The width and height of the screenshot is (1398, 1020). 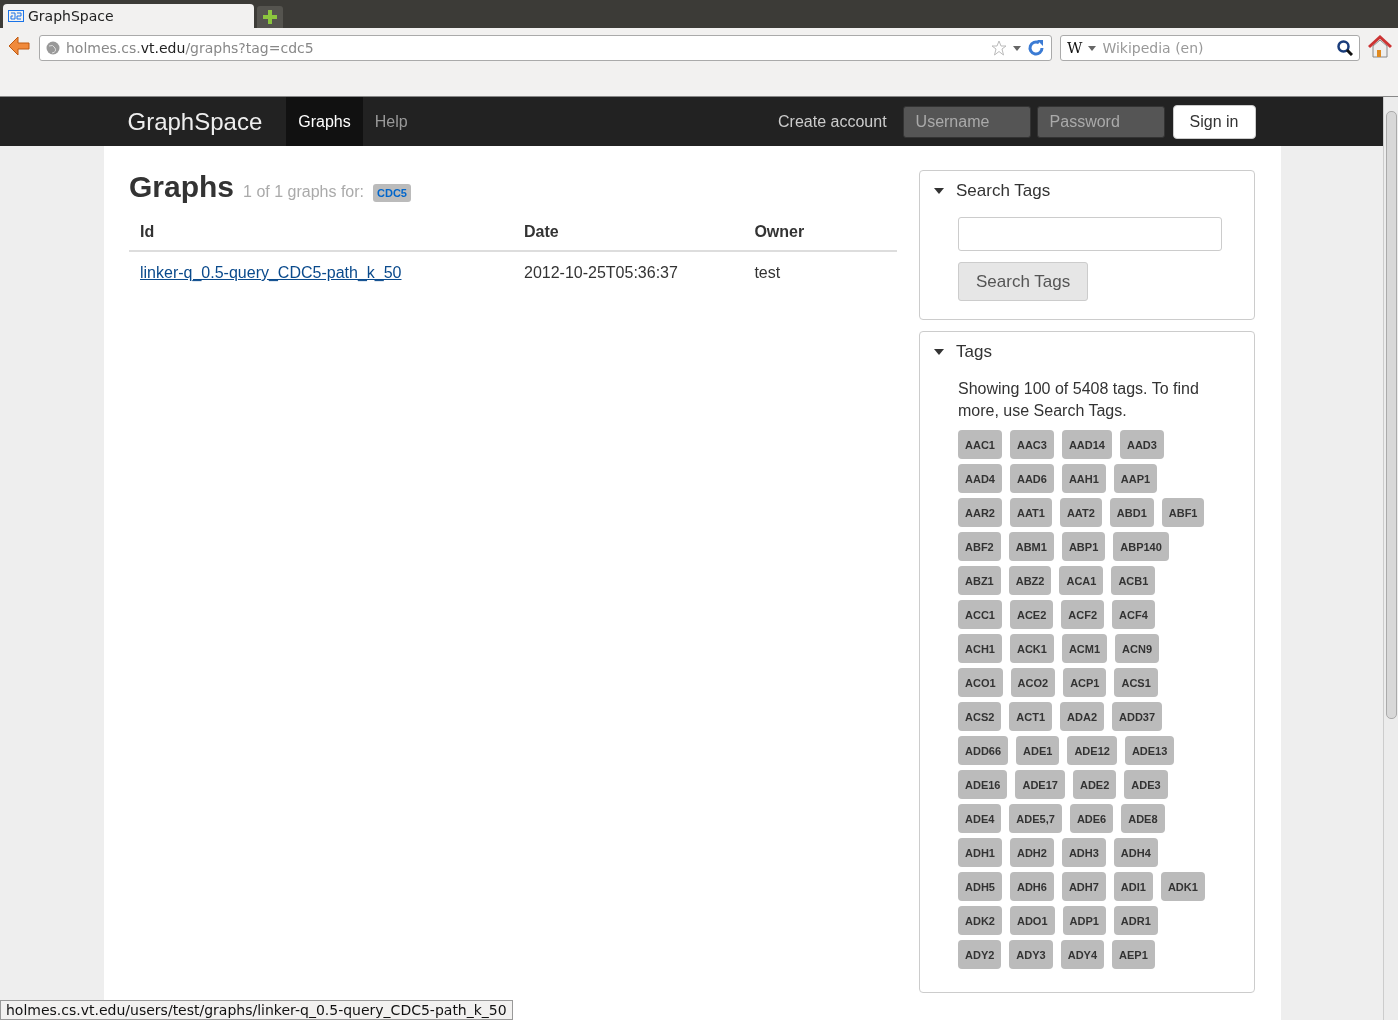 I want to click on tag-button: ADH1, so click(x=980, y=852).